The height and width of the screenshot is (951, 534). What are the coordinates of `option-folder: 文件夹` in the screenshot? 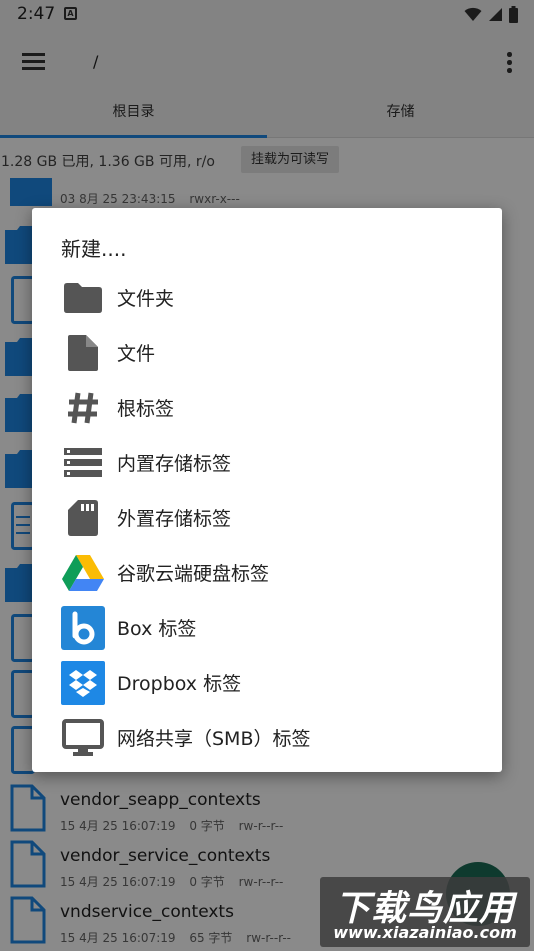 It's located at (267, 297).